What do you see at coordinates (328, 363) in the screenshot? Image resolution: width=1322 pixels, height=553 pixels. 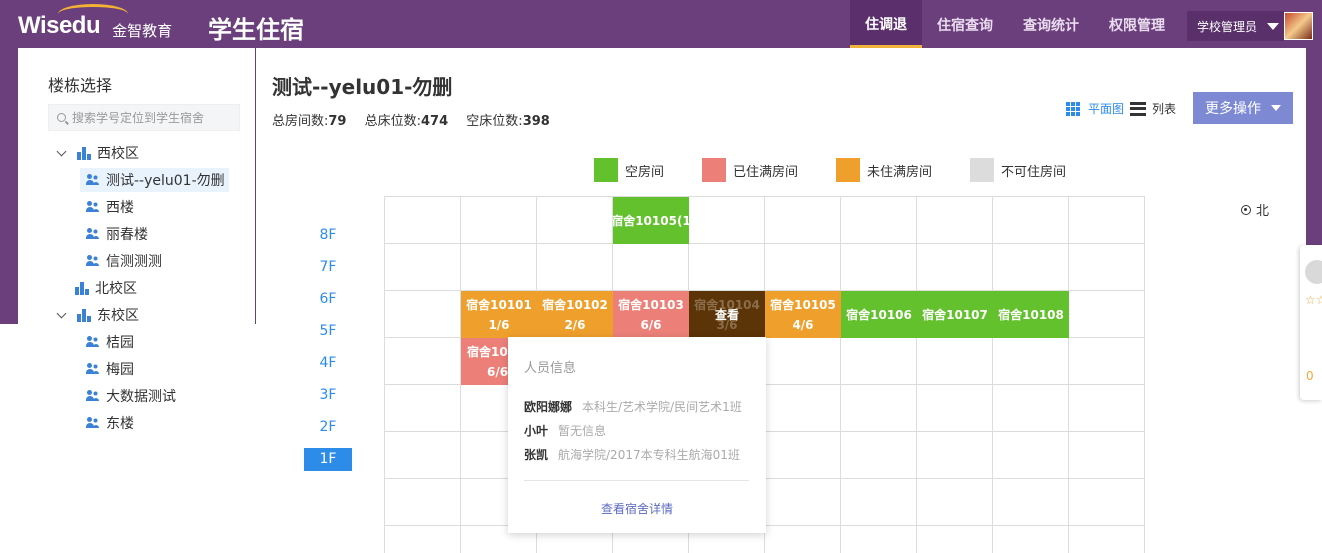 I see `floor-4f: 4F` at bounding box center [328, 363].